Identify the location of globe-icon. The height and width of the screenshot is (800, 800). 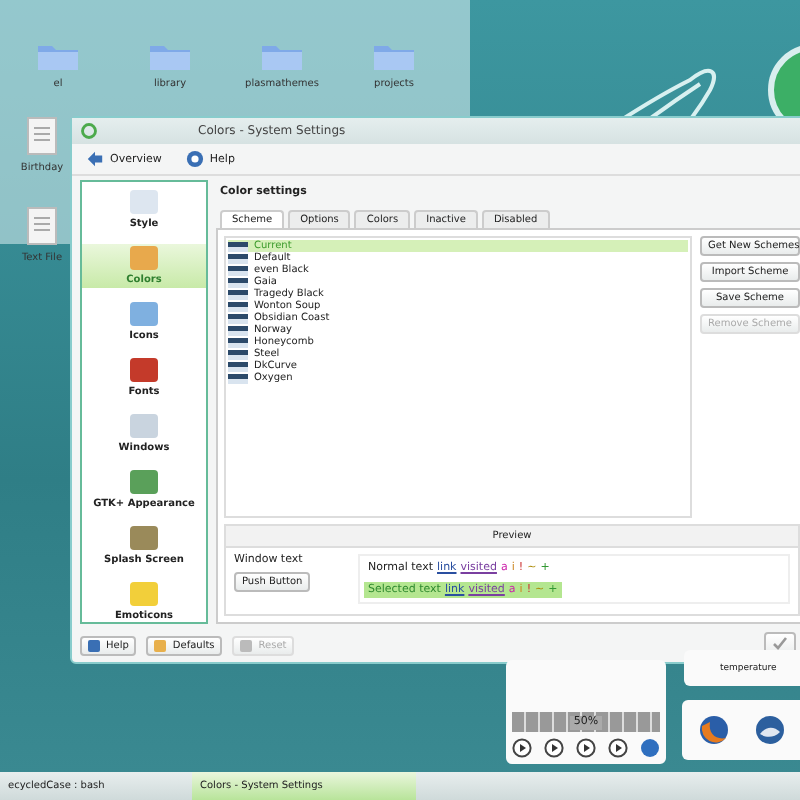
(650, 748).